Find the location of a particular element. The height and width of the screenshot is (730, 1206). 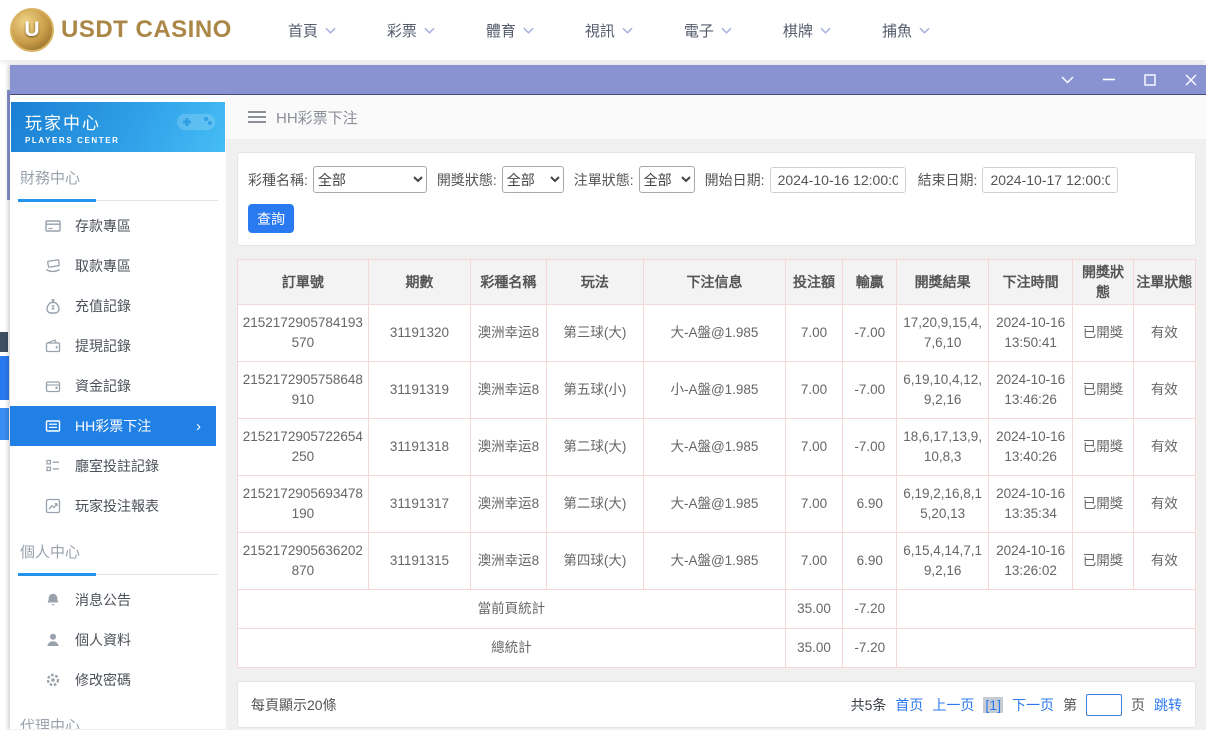

table-cell: 31191320 is located at coordinates (419, 333).